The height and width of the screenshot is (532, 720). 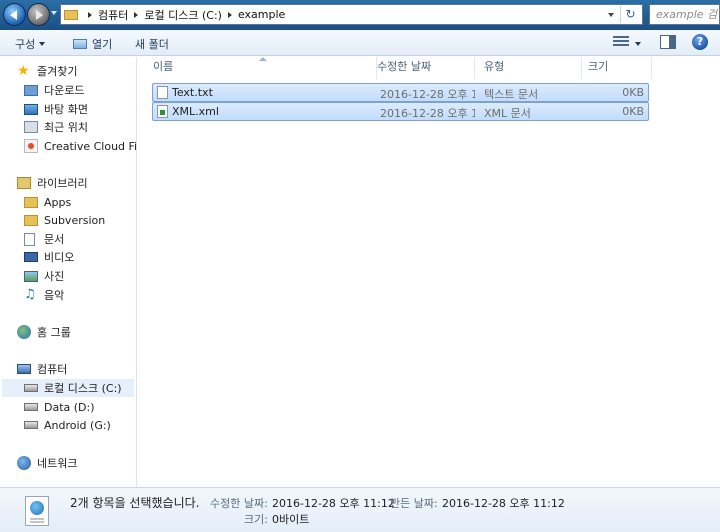 What do you see at coordinates (183, 15) in the screenshot?
I see `breadcrumb-local-disk: 로컬 디스크 (C:)` at bounding box center [183, 15].